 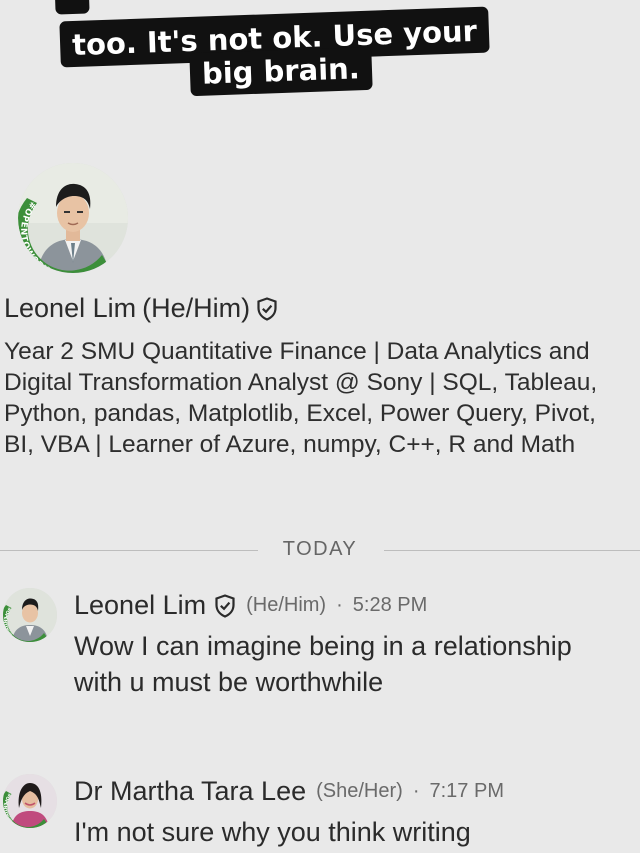 What do you see at coordinates (196, 308) in the screenshot?
I see `profile-pronouns: (He/Him)` at bounding box center [196, 308].